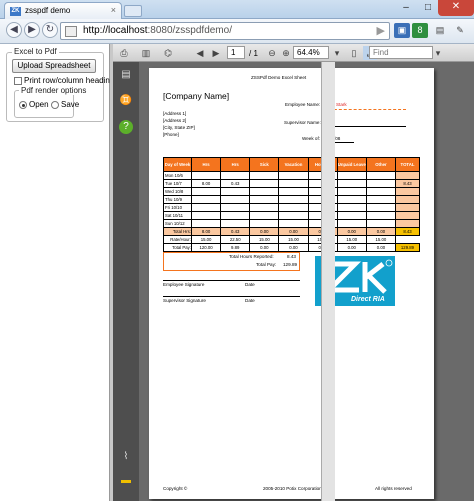 The height and width of the screenshot is (501, 474). What do you see at coordinates (231, 296) in the screenshot?
I see `supervisor-sign-line` at bounding box center [231, 296].